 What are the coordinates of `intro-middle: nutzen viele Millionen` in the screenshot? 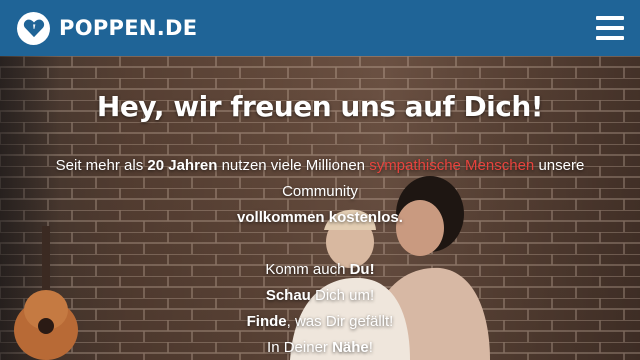 It's located at (293, 165).